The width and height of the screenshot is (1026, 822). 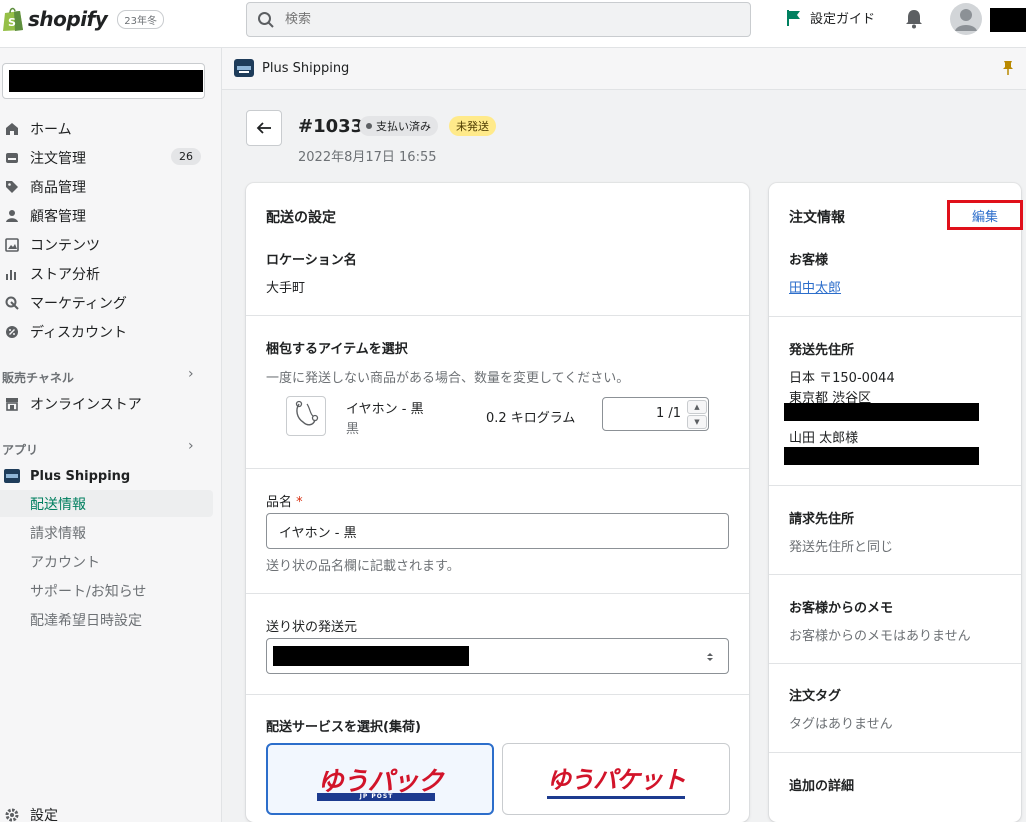 I want to click on shopify-bag-icon: S, so click(x=13, y=19).